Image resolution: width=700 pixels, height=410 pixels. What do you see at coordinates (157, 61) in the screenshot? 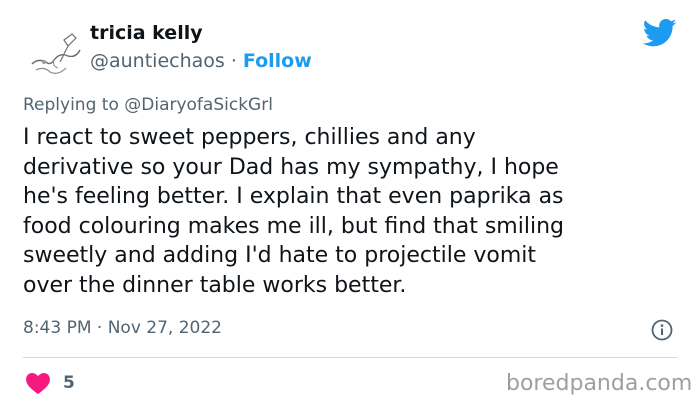
I see `author-handle: @auntiechaos` at bounding box center [157, 61].